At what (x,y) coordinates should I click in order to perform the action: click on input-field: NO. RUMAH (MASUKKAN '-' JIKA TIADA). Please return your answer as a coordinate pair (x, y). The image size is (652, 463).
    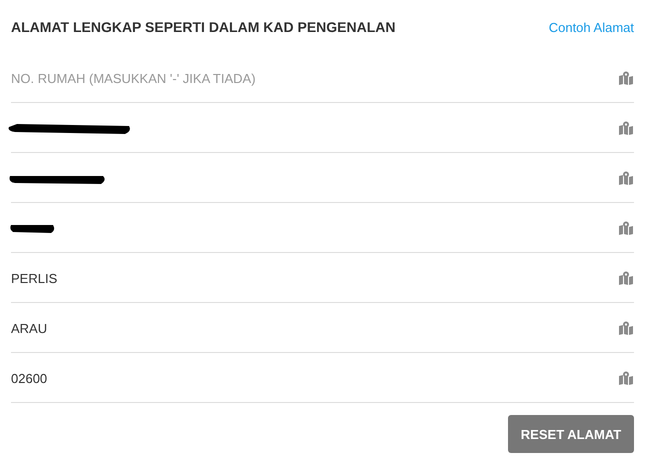
    Looking at the image, I should click on (314, 78).